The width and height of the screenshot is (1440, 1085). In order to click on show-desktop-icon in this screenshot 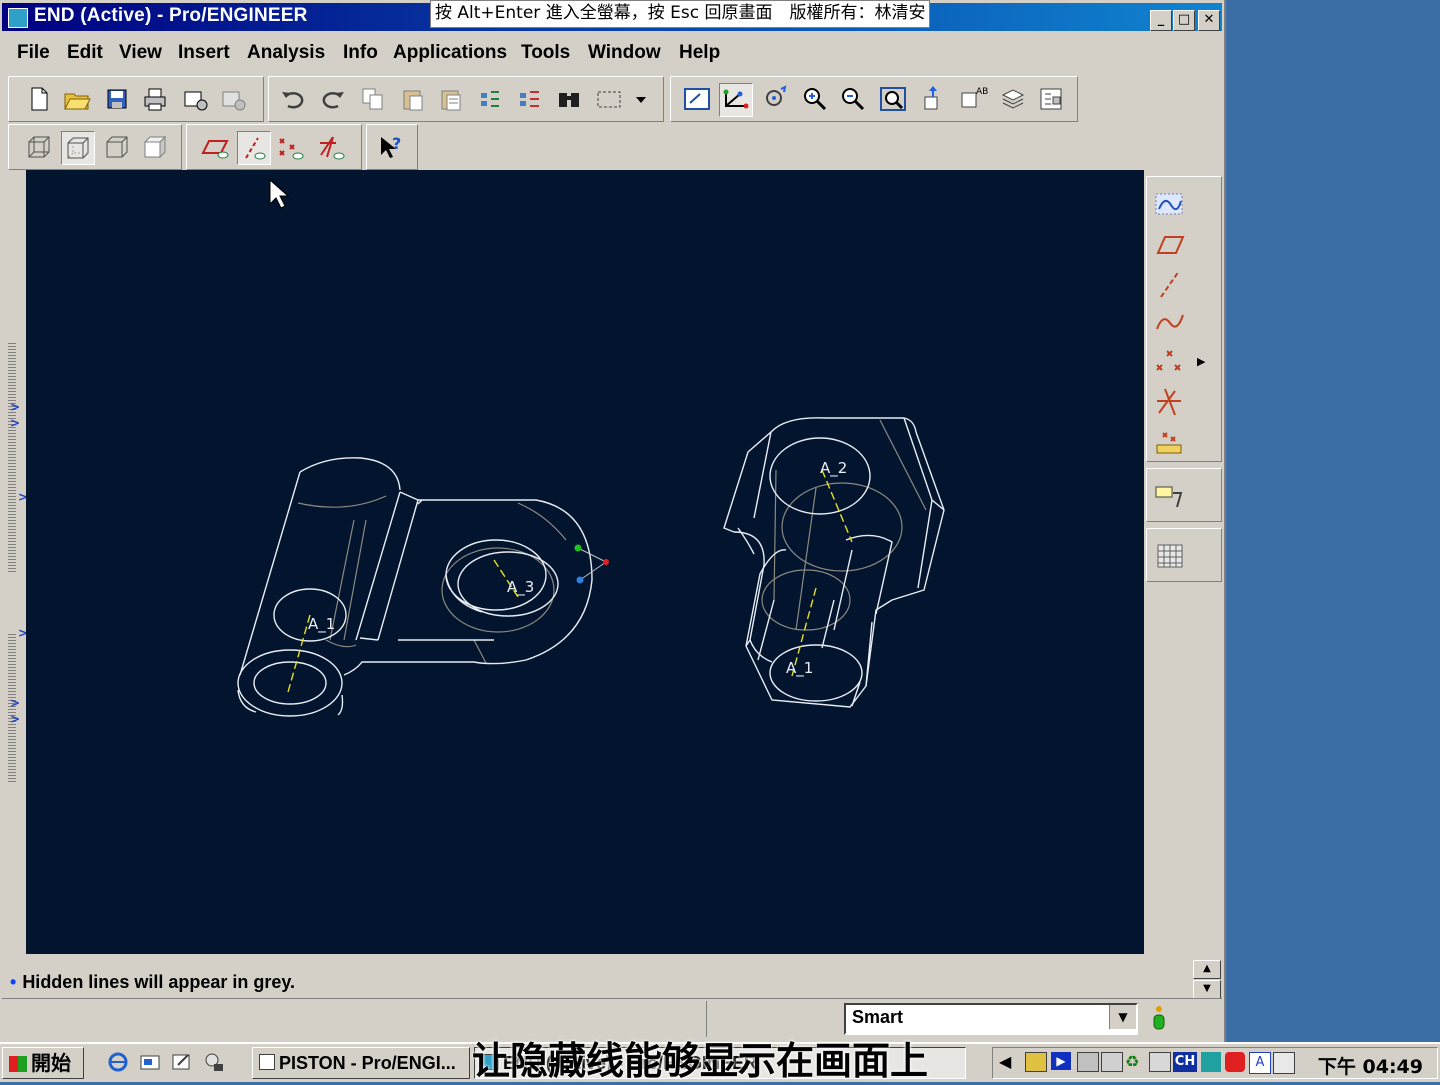, I will do `click(150, 1062)`.